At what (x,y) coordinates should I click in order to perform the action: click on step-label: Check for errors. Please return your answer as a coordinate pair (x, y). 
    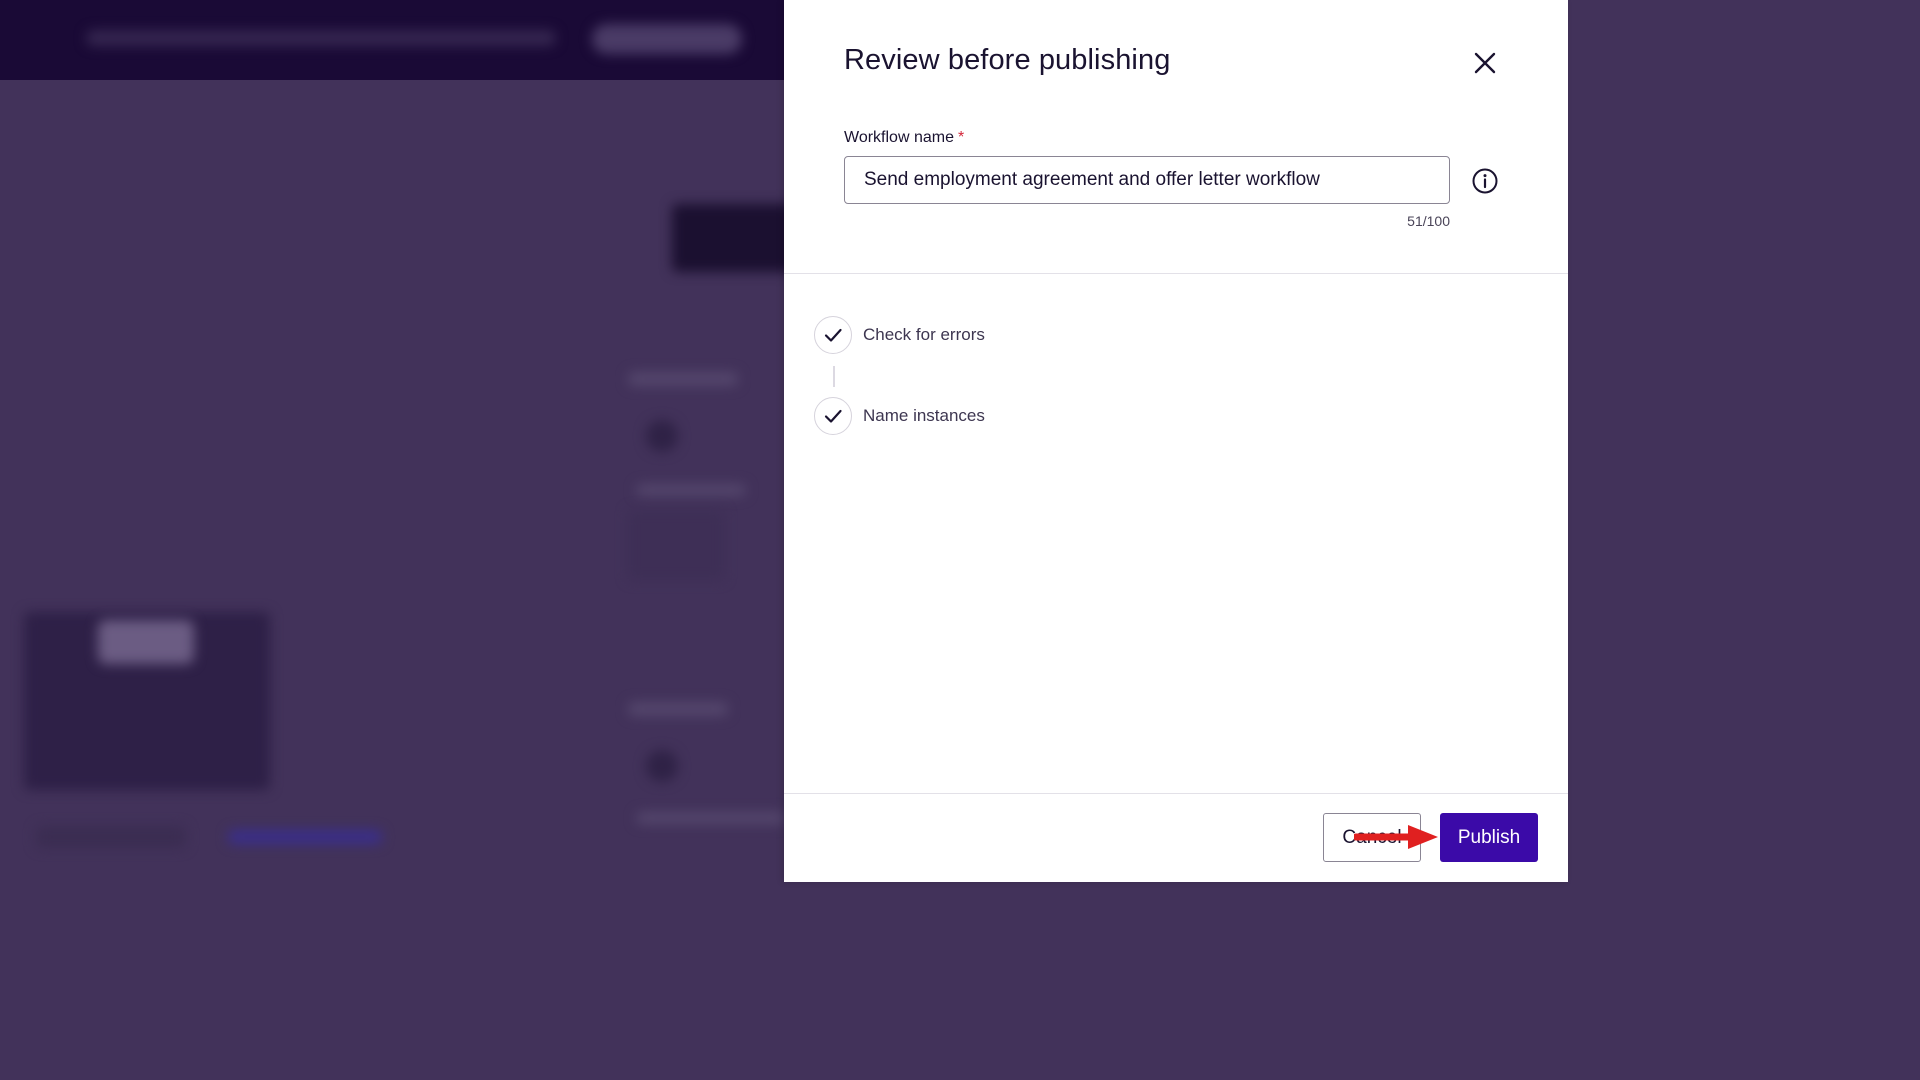
    Looking at the image, I should click on (924, 334).